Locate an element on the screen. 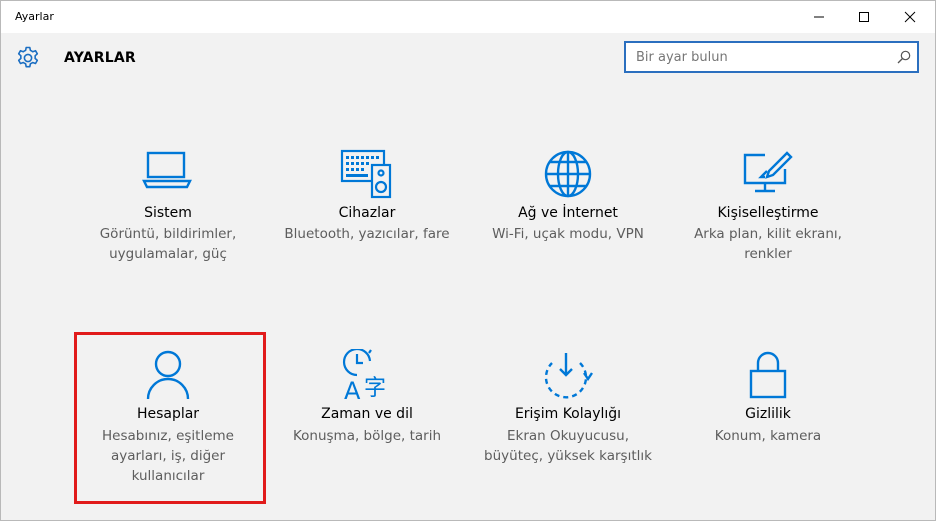 The width and height of the screenshot is (936, 521). tile-gizlilik: Gizlilik Konum, kamera is located at coordinates (768, 418).